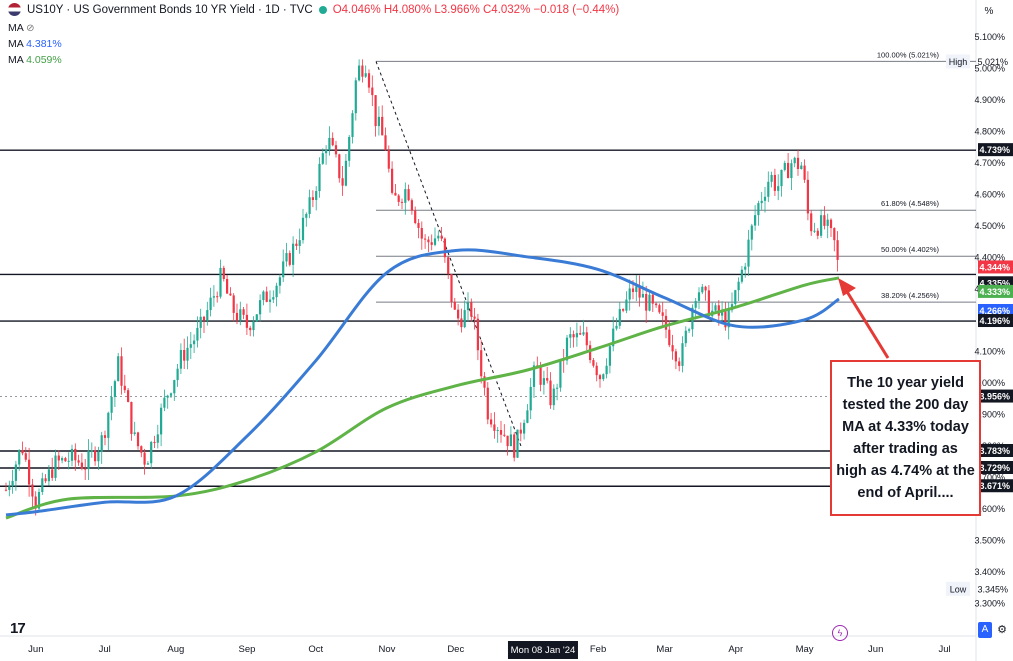 This screenshot has width=1013, height=661. Describe the element at coordinates (989, 163) in the screenshot. I see `y-tick-label: 4.700%` at that location.